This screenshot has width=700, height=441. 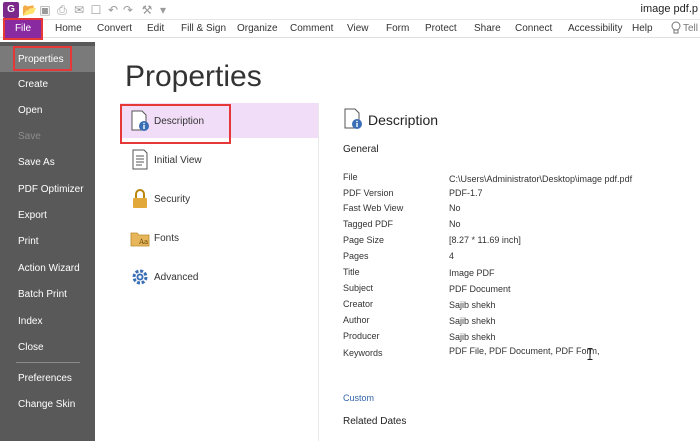 I want to click on menu-connect: Connect, so click(x=533, y=28).